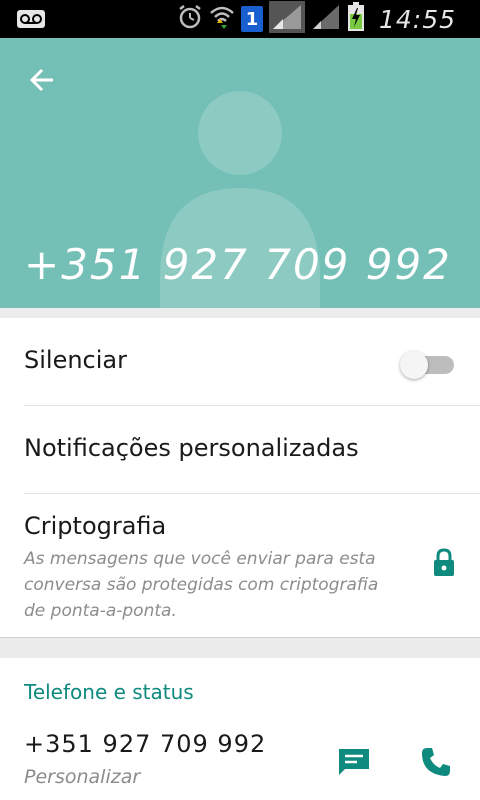 This screenshot has width=480, height=800. I want to click on arrow-back-icon, so click(41, 80).